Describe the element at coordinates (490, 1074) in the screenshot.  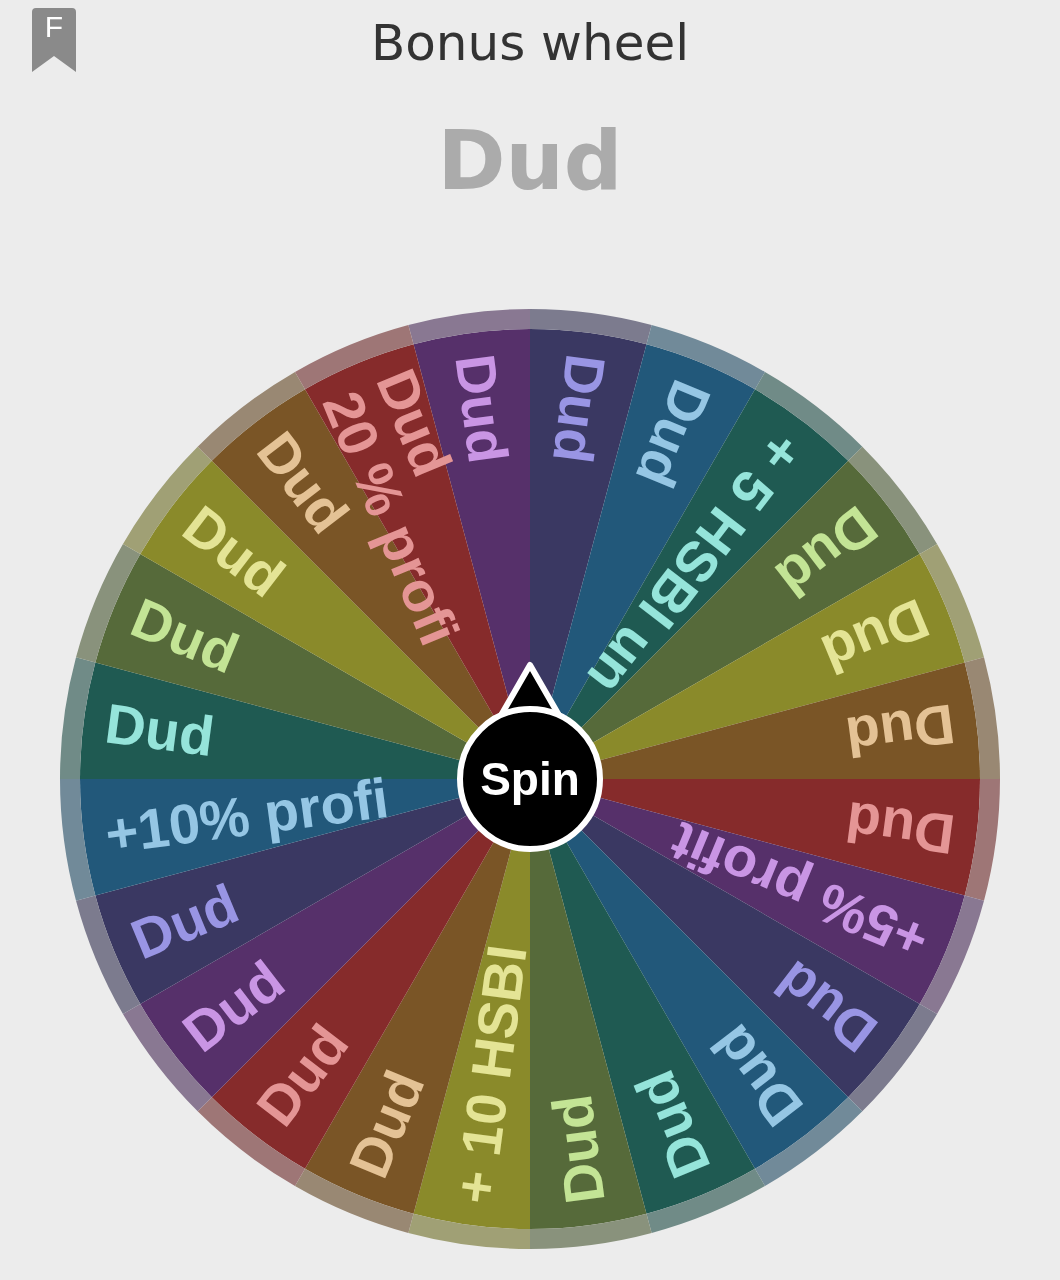
I see `segment-label: + 10 HSBI` at that location.